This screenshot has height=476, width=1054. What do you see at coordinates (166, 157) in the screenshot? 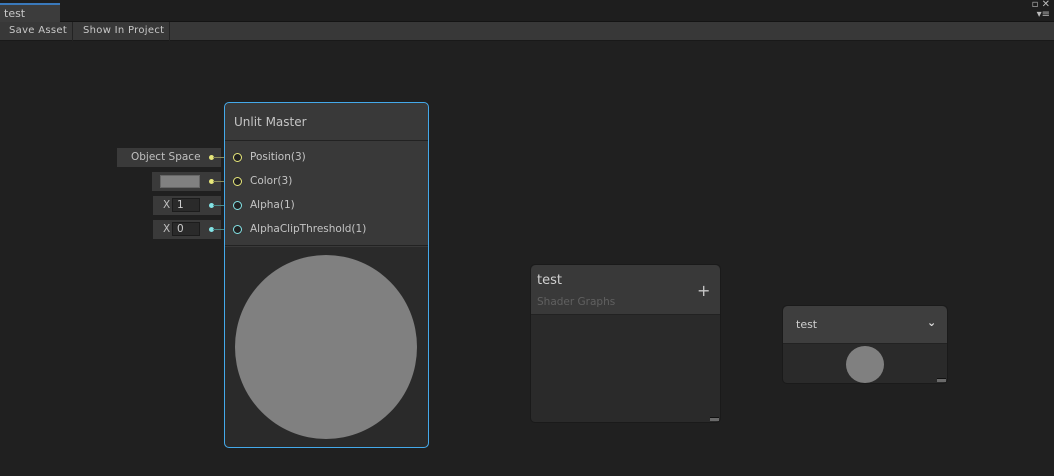
I see `position-space-label: Object Space` at bounding box center [166, 157].